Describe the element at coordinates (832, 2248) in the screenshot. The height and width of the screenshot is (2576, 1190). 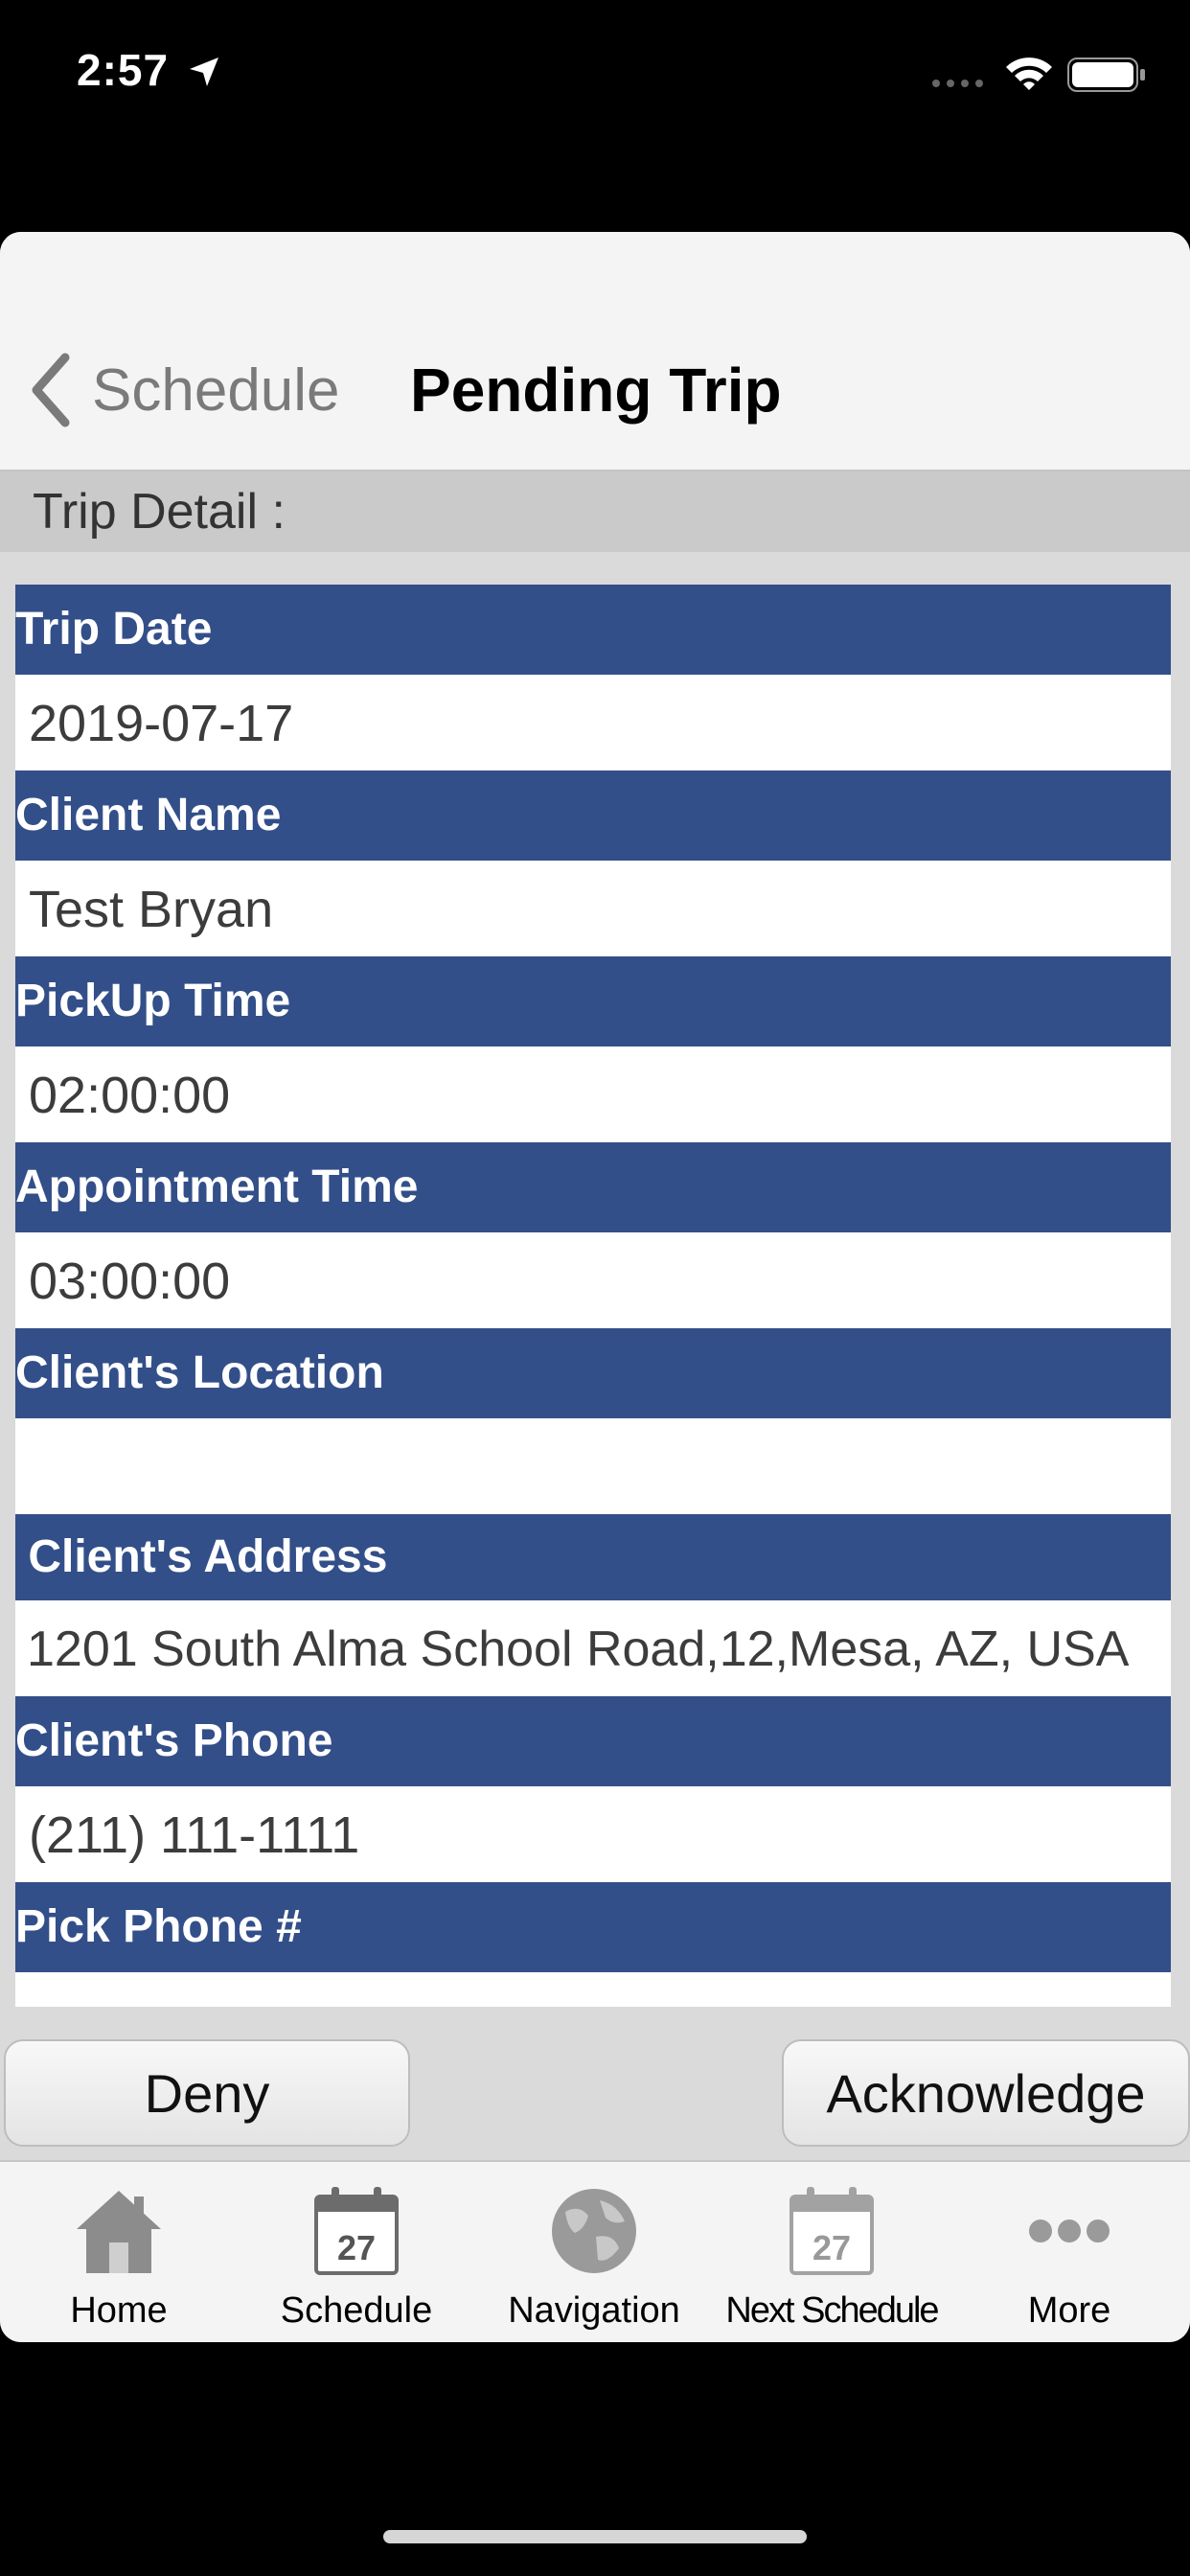
I see `next-schedule-calendar-day: 27` at that location.